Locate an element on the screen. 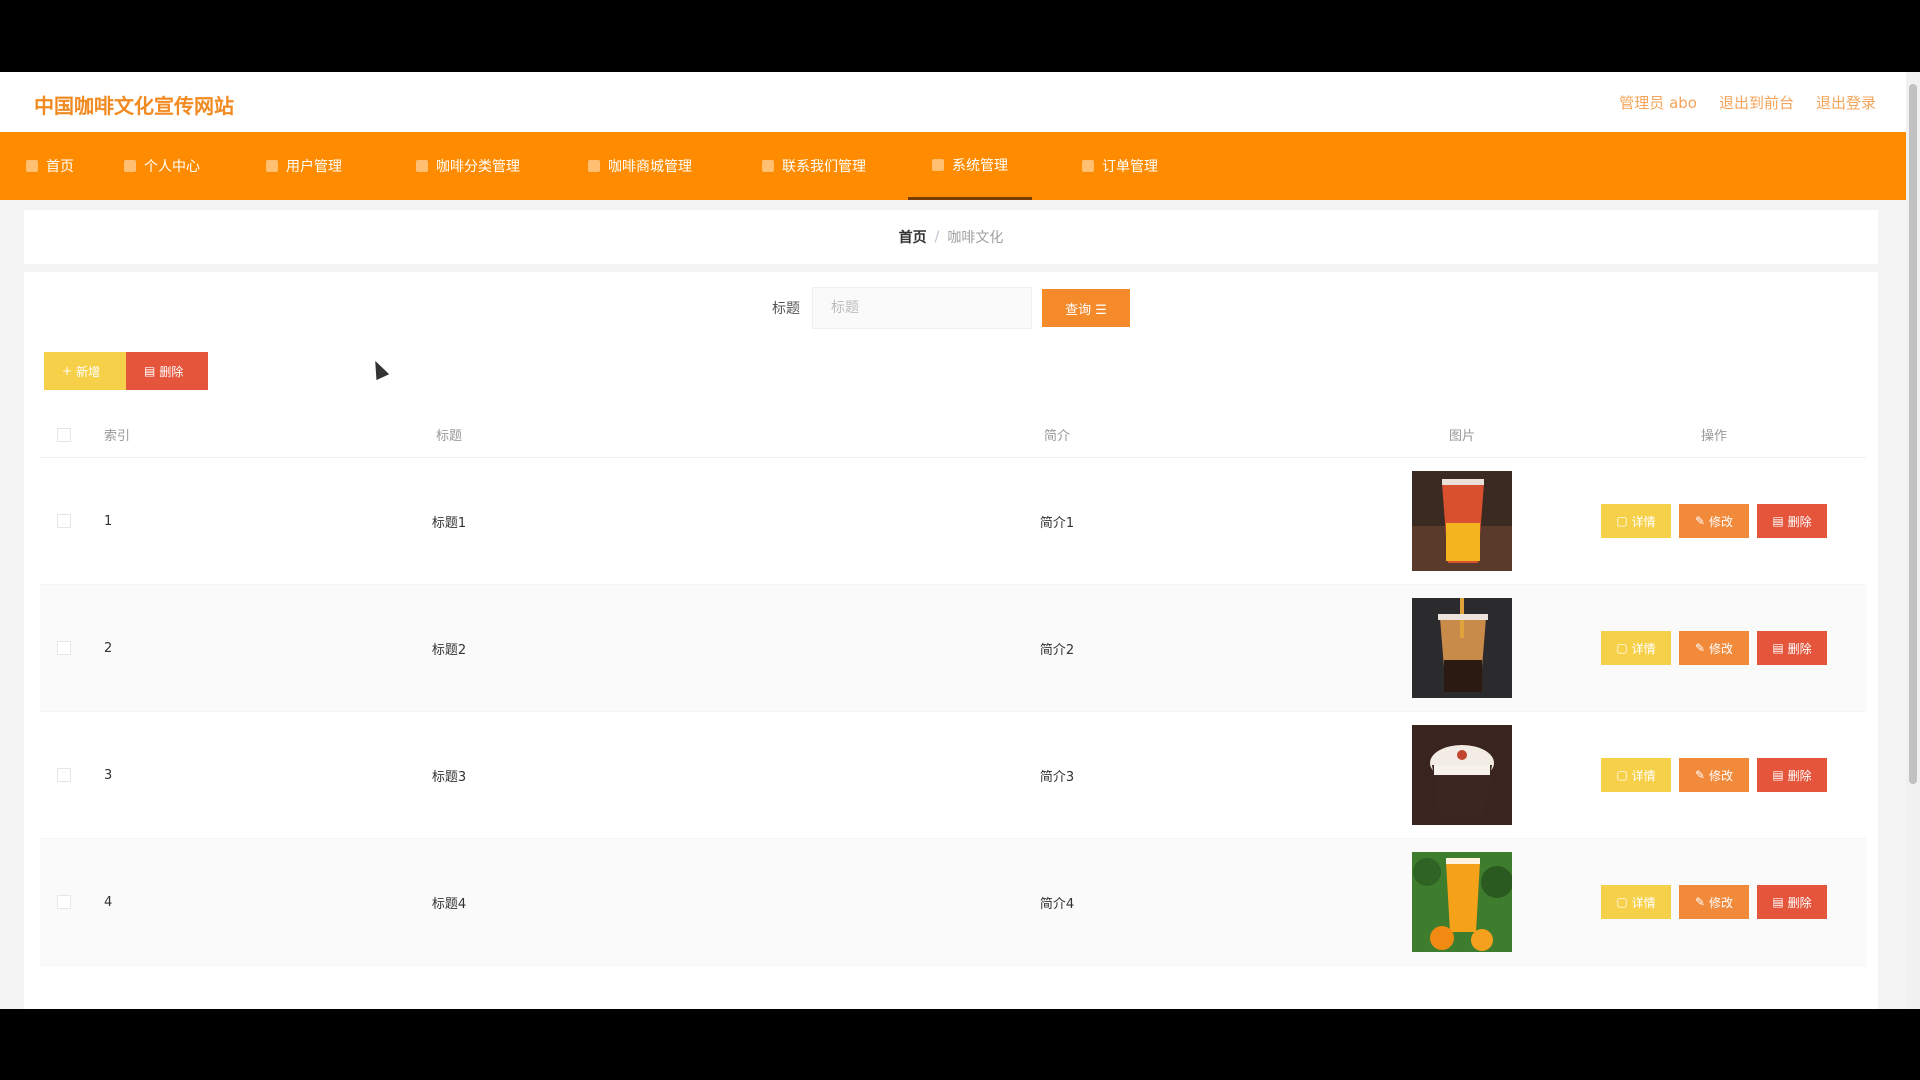 The height and width of the screenshot is (1080, 1920). nav-item-home: 首页 is located at coordinates (50, 166).